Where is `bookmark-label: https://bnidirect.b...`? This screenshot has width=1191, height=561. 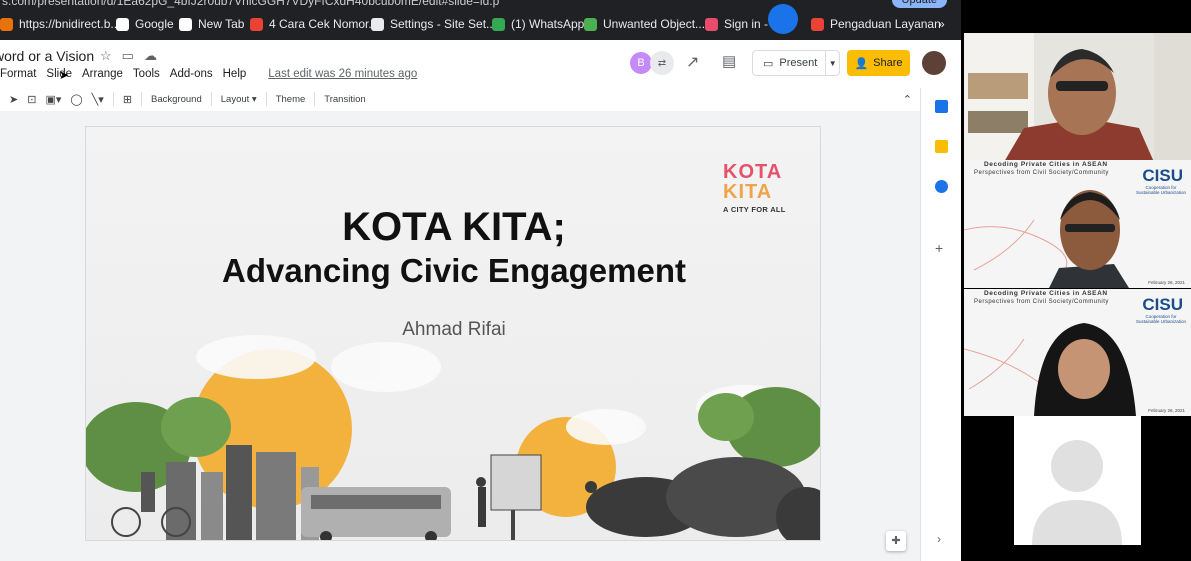 bookmark-label: https://bnidirect.b... is located at coordinates (70, 24).